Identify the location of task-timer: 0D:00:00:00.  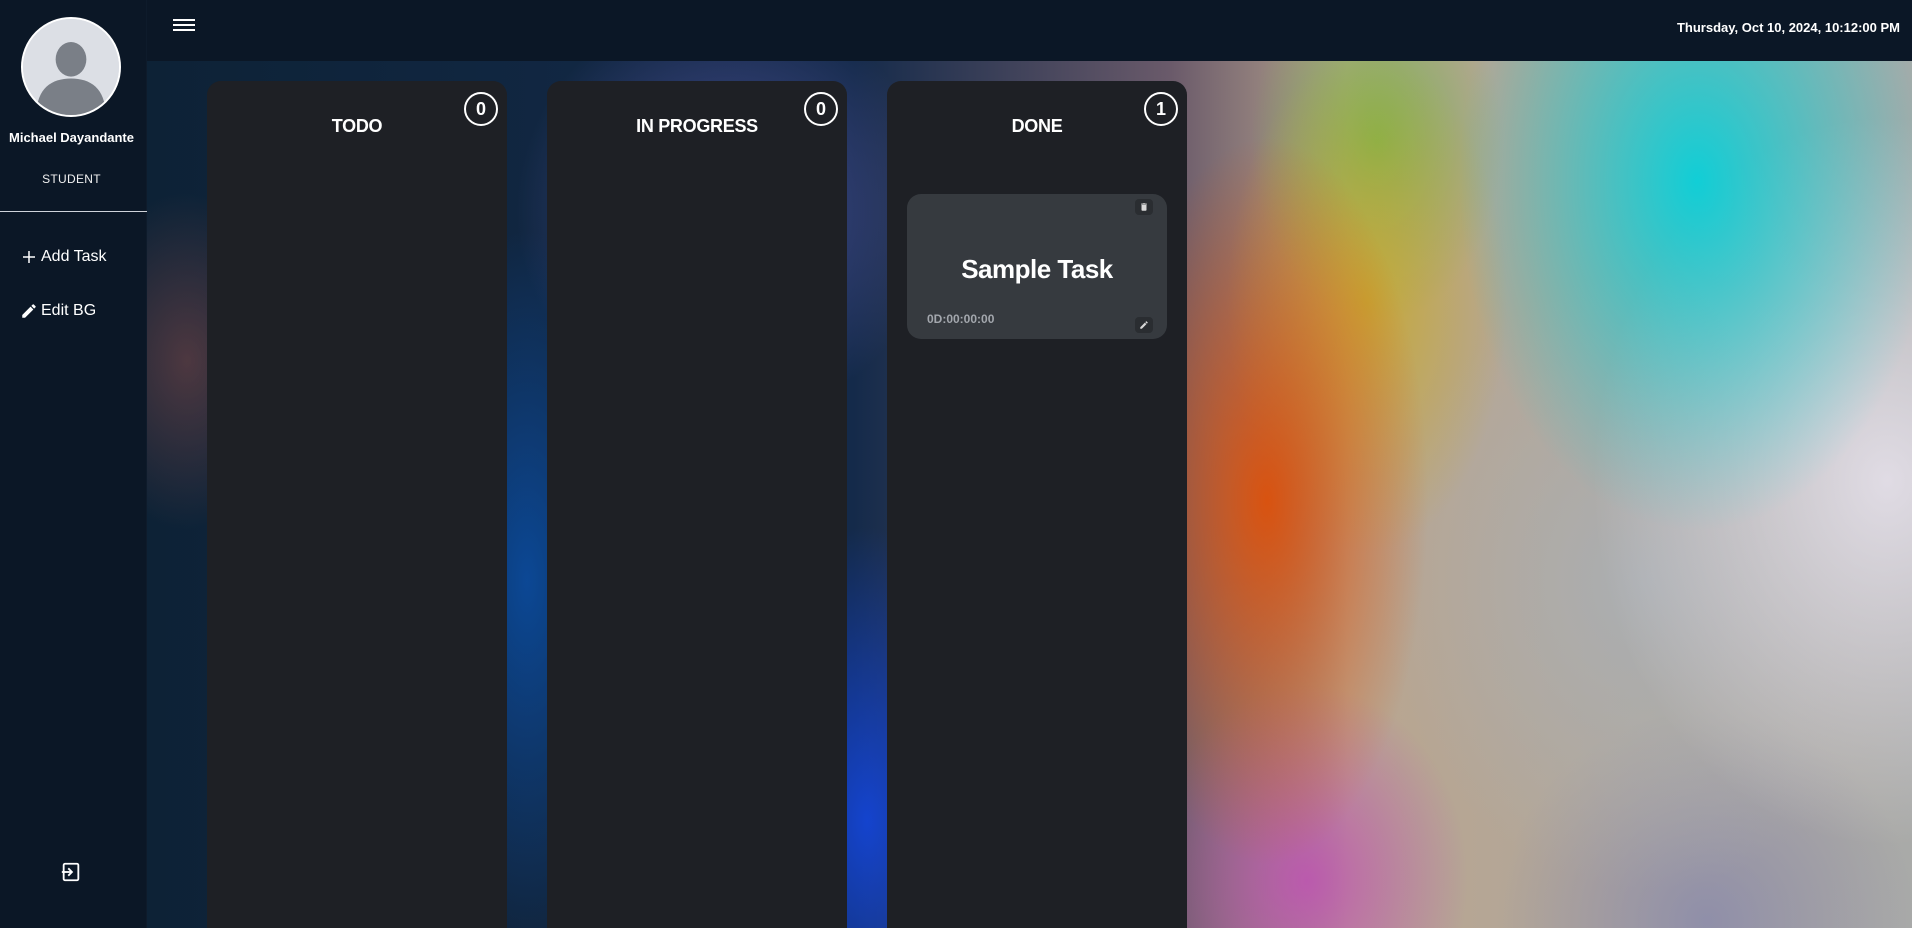
(961, 319).